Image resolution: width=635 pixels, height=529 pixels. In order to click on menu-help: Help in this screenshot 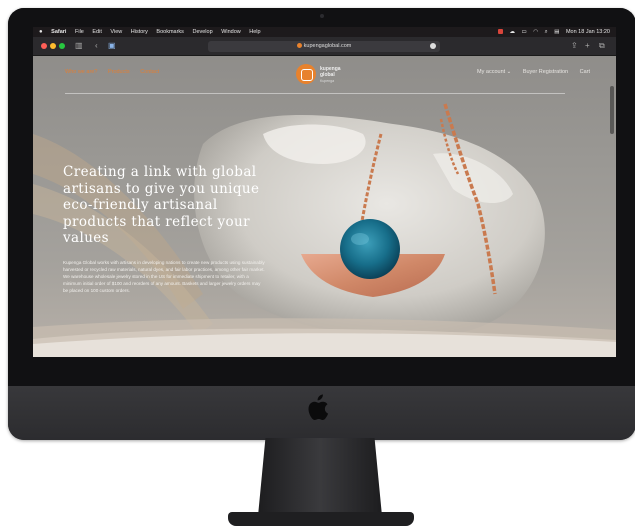, I will do `click(254, 32)`.